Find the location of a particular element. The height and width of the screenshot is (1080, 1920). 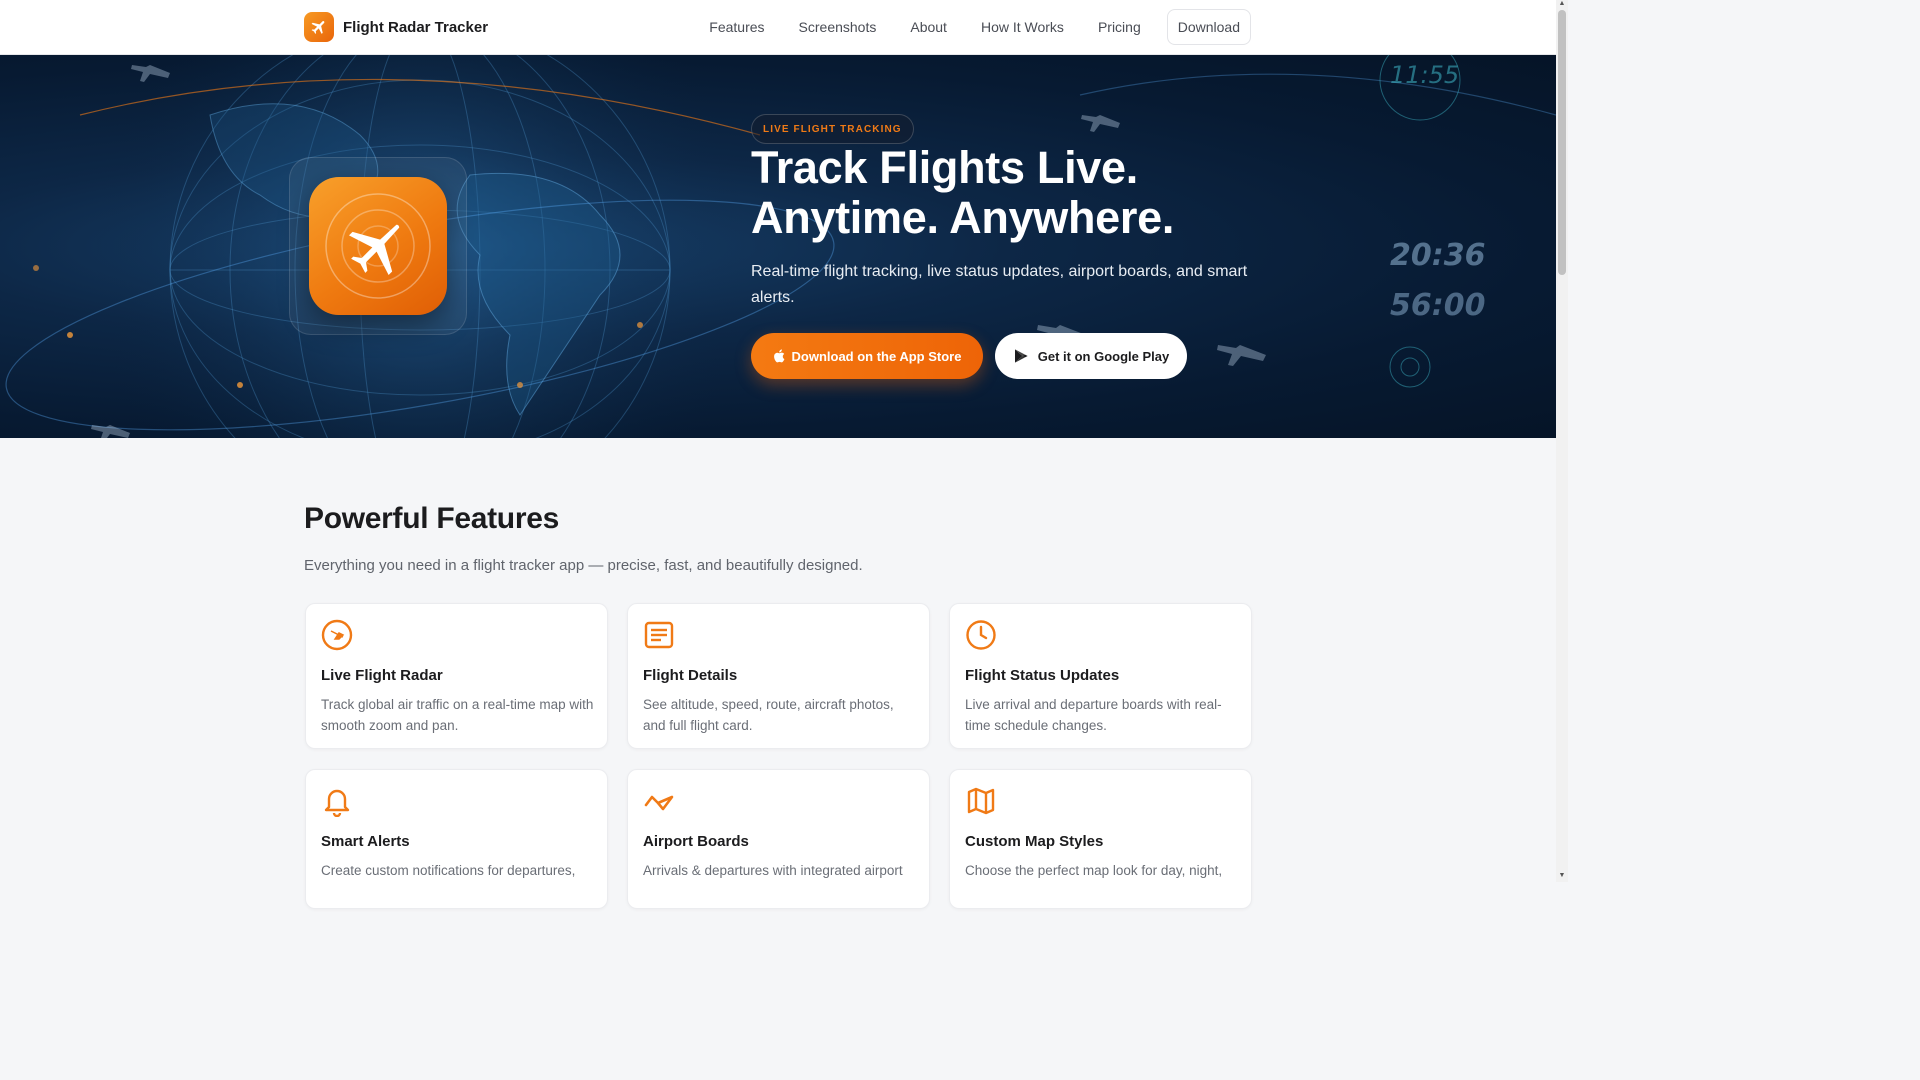

feature-title: Smart Alerts is located at coordinates (365, 841).